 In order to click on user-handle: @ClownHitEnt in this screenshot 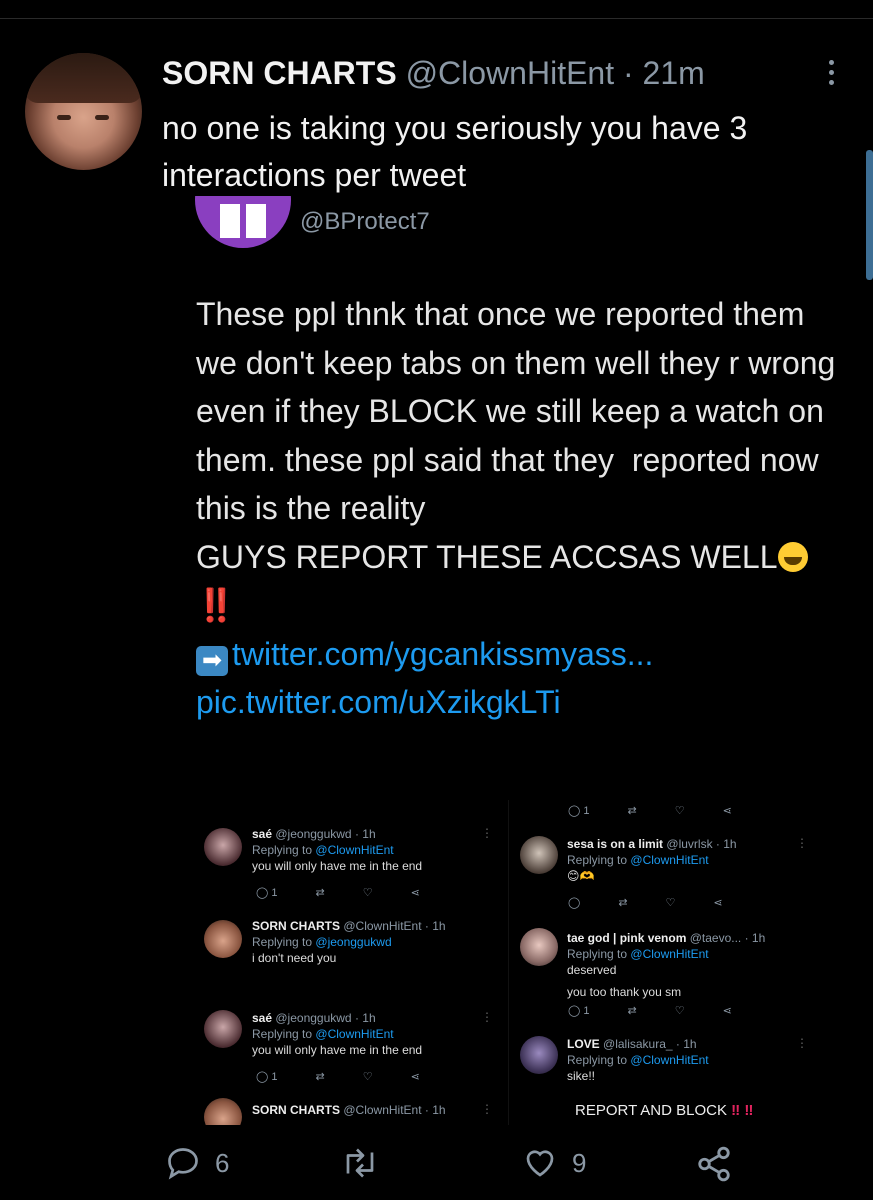, I will do `click(510, 73)`.